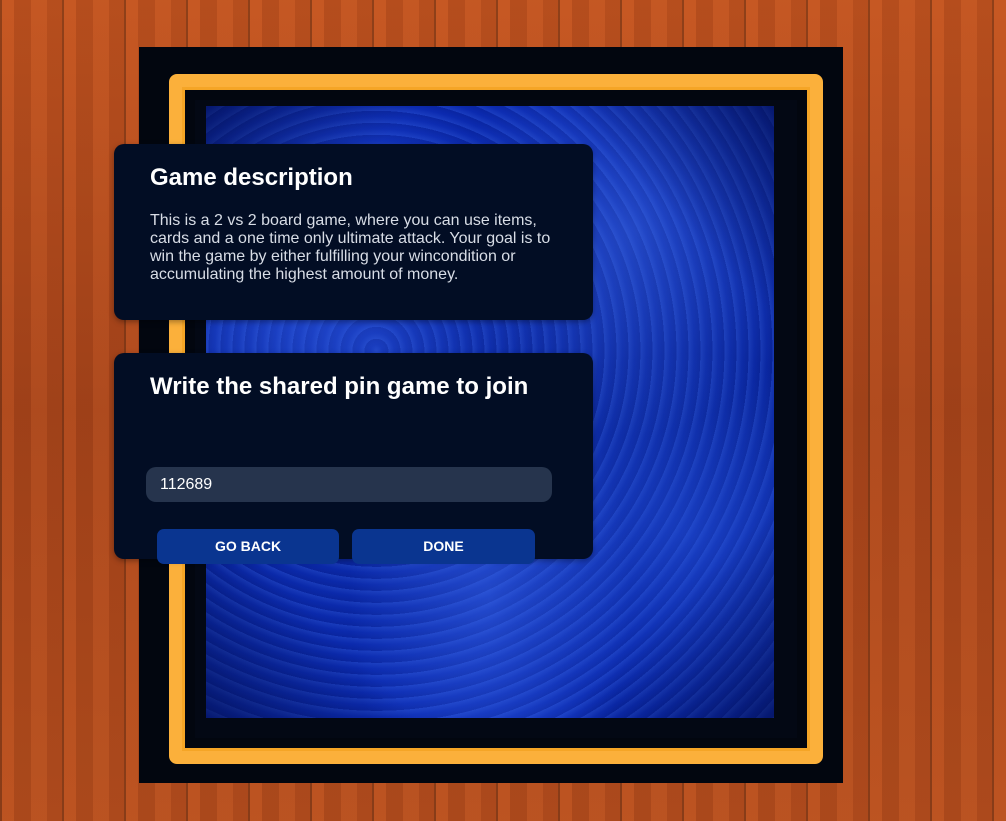  I want to click on join-game-title: Write the shared pin game to join, so click(339, 386).